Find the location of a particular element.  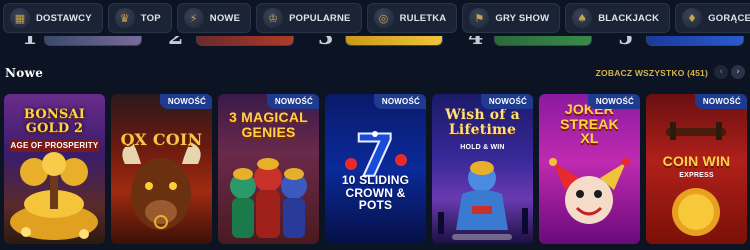

category-blackjack: ♠ BLACKJACK is located at coordinates (618, 18).